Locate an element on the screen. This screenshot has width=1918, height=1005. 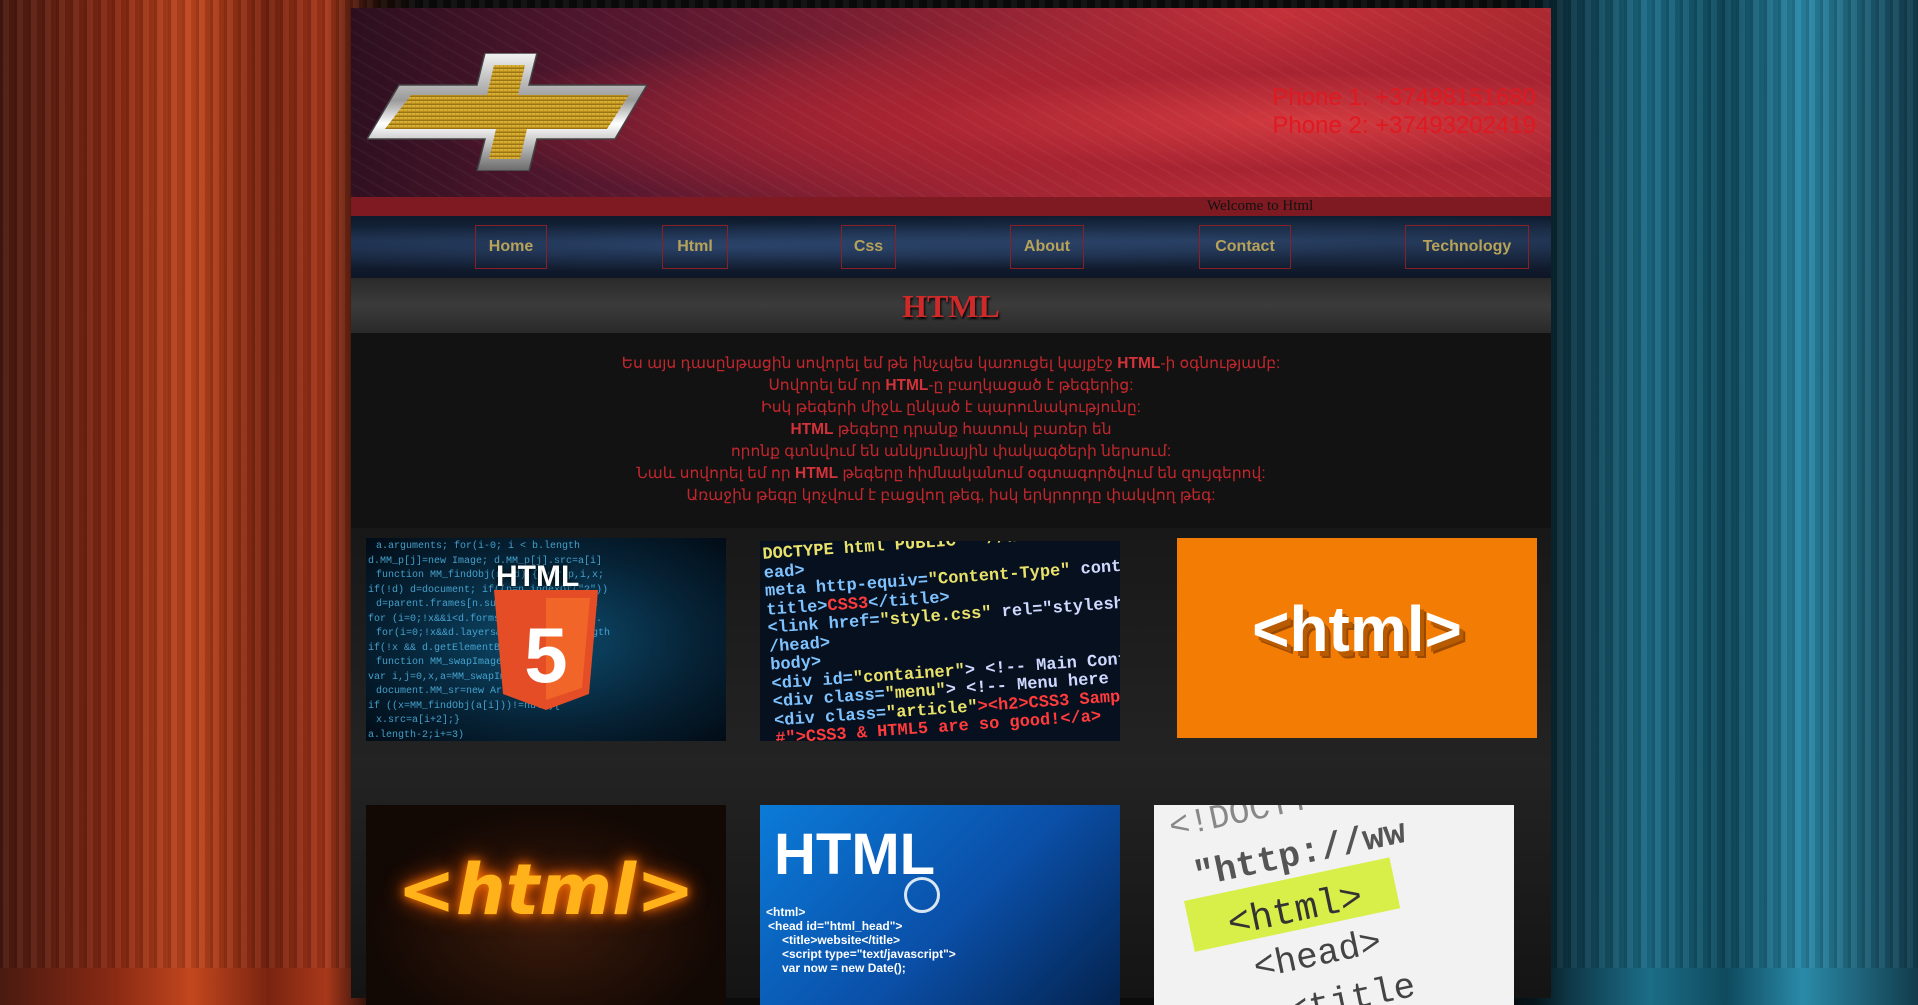
svg-text: 5 is located at coordinates (545, 655).